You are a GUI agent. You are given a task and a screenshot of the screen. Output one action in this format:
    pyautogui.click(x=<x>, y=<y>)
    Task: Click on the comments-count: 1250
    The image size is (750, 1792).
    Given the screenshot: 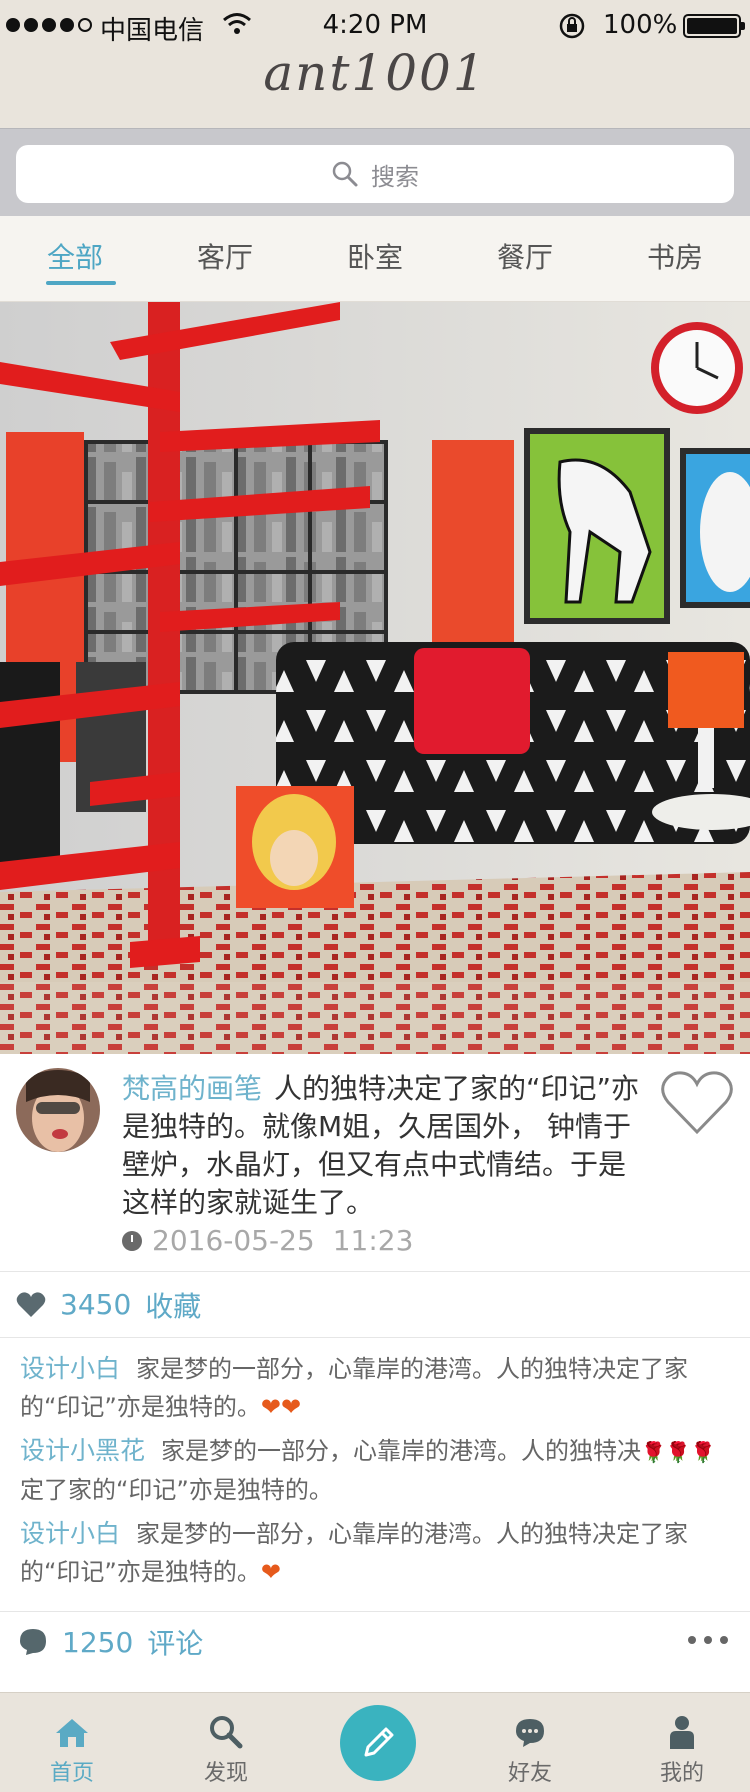 What is the action you would take?
    pyautogui.click(x=98, y=1642)
    